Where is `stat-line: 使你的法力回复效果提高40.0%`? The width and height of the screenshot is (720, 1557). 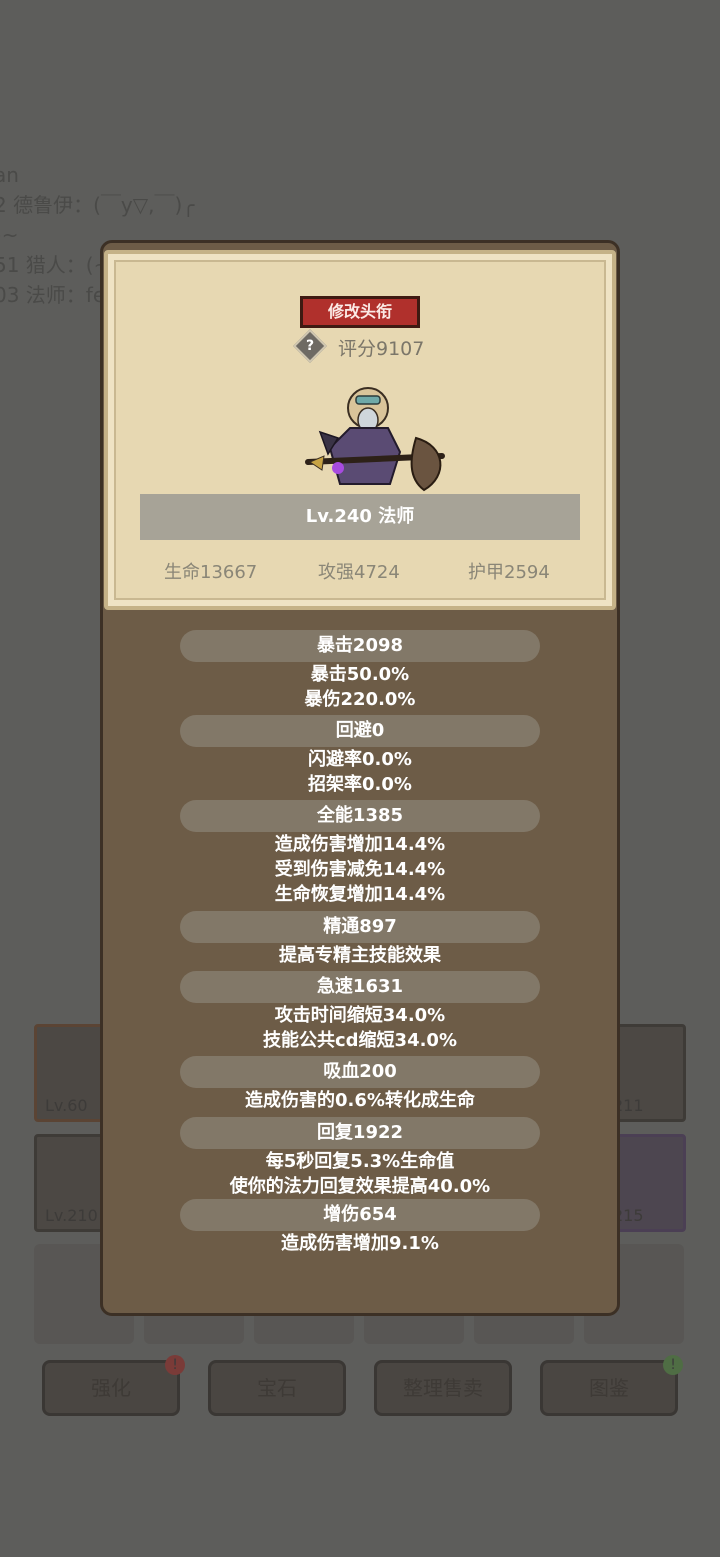 stat-line: 使你的法力回复效果提高40.0% is located at coordinates (360, 1186).